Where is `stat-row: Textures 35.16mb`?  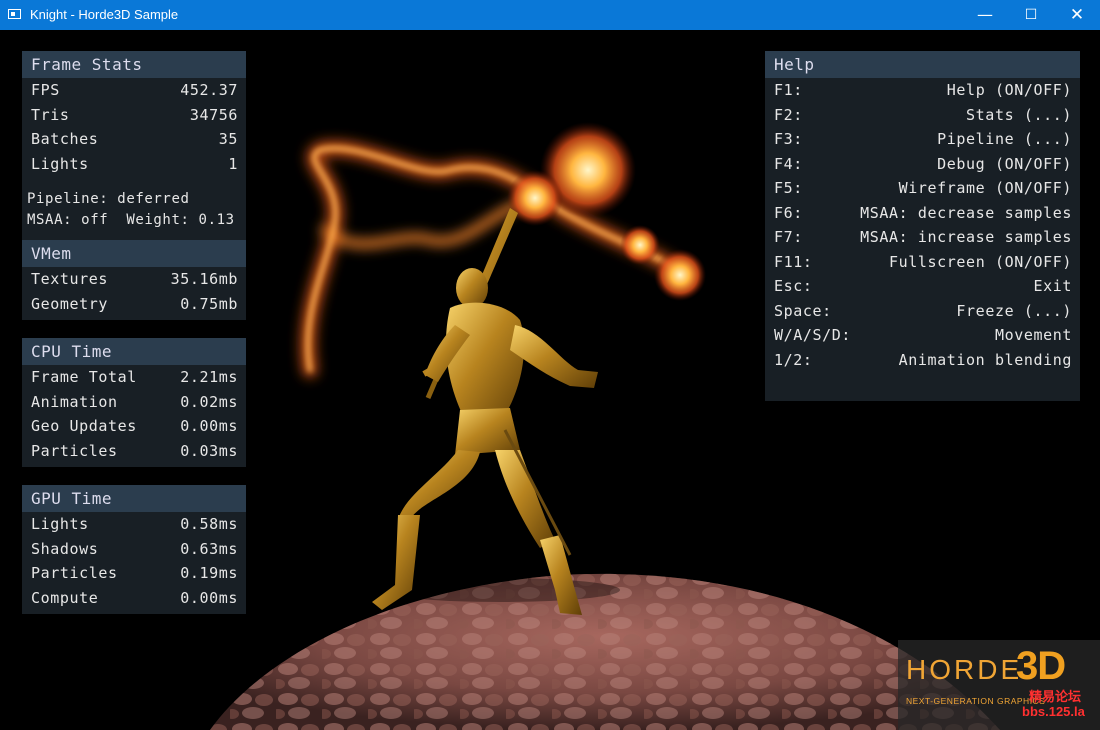
stat-row: Textures 35.16mb is located at coordinates (134, 279).